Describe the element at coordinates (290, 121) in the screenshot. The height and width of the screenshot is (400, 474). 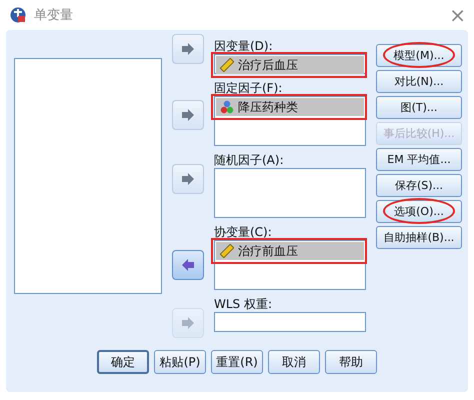
I see `variable-field: 降压药种类` at that location.